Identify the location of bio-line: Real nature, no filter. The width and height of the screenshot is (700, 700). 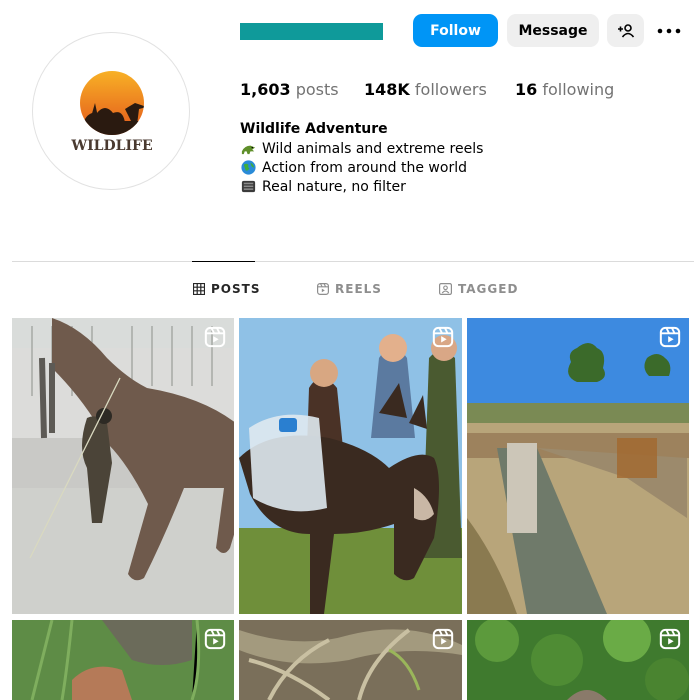
(323, 186).